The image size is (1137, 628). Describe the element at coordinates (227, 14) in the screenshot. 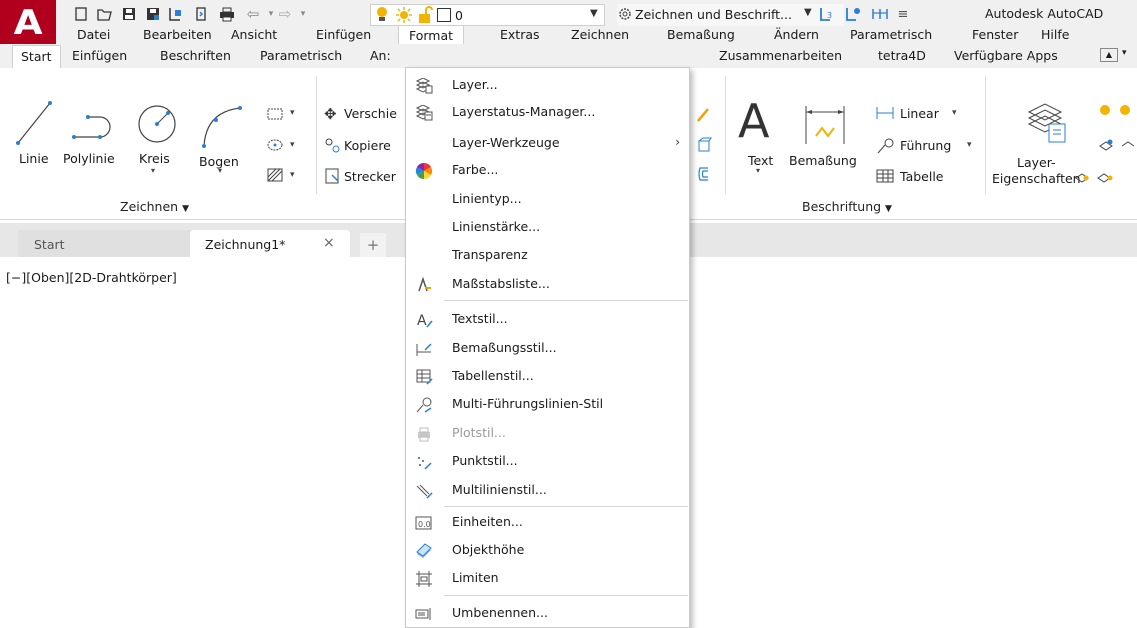

I see `print-icon` at that location.